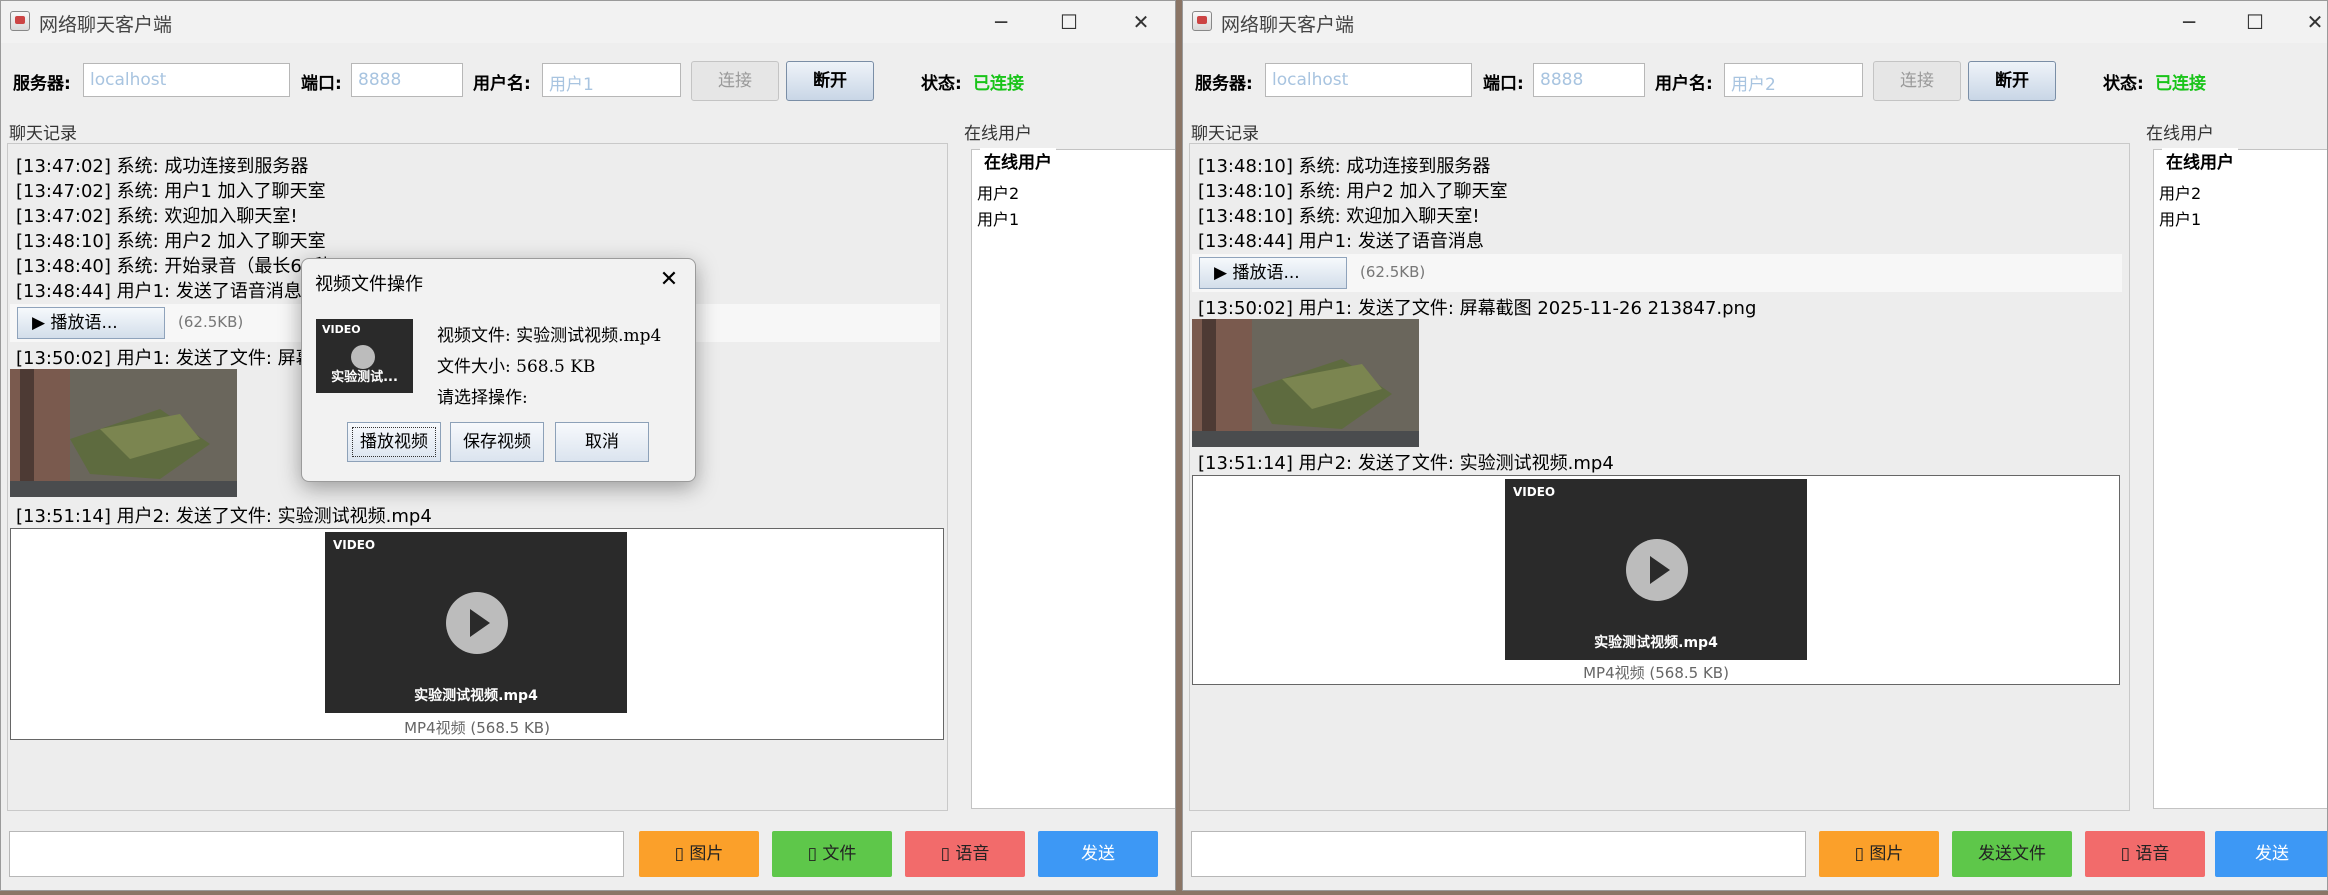  I want to click on play-video-button: 播放视频, so click(394, 442).